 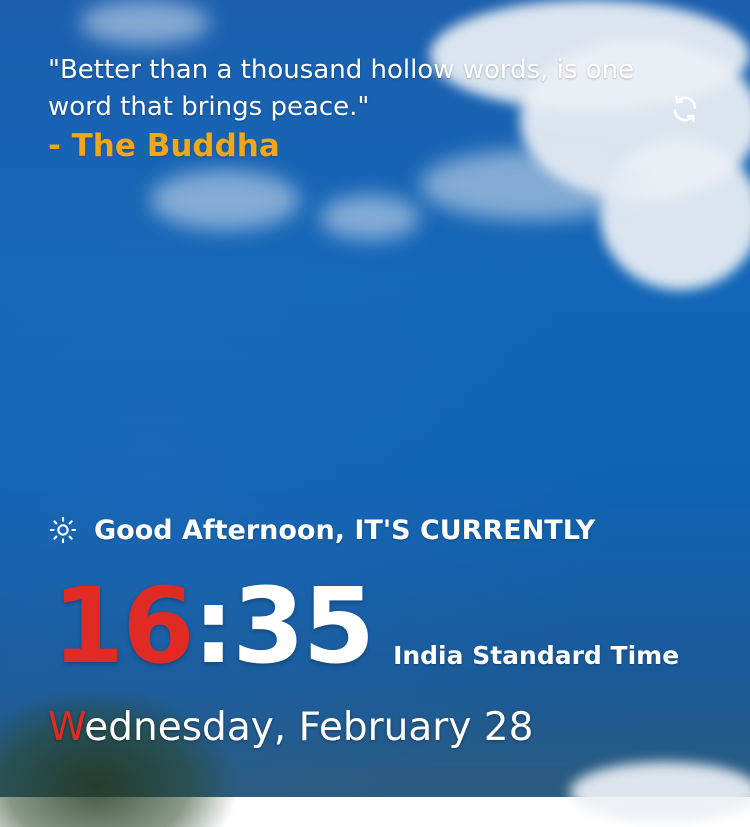 I want to click on refresh-icon, so click(x=685, y=109).